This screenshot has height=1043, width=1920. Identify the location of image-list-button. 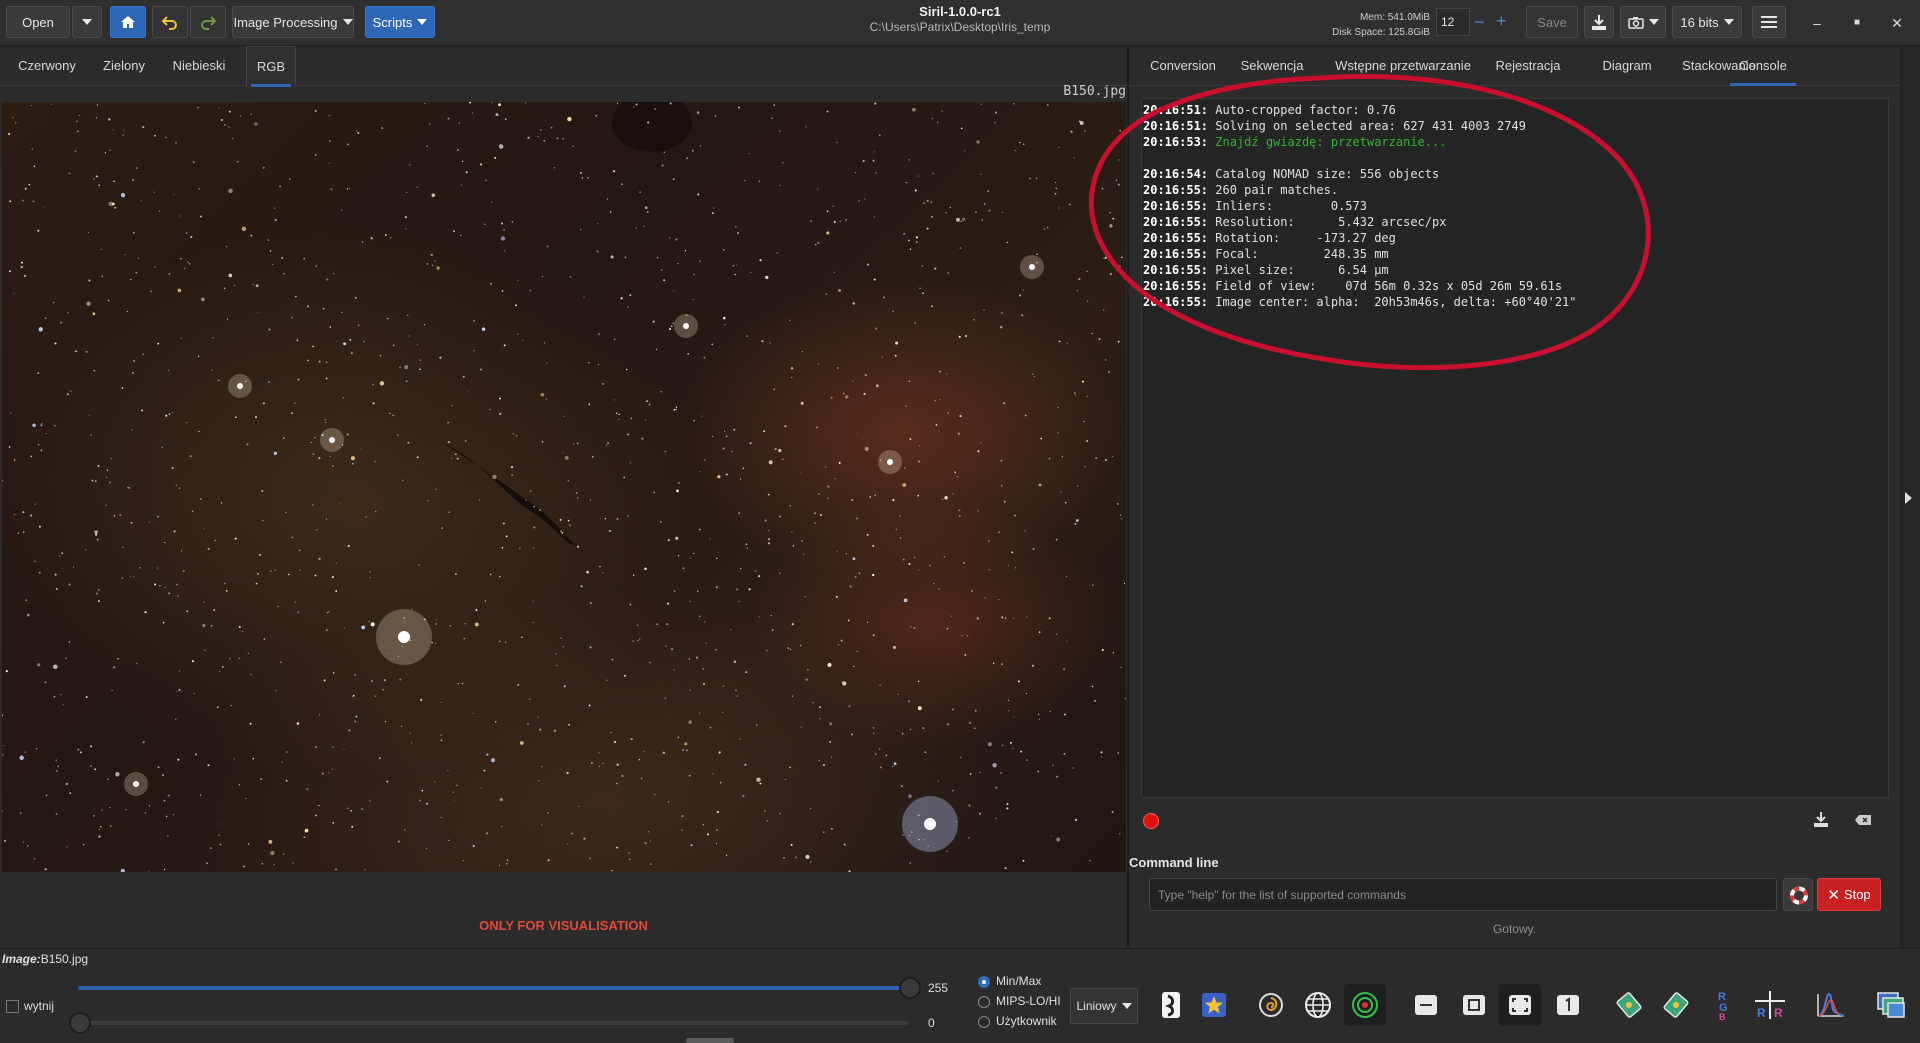
(1891, 1005).